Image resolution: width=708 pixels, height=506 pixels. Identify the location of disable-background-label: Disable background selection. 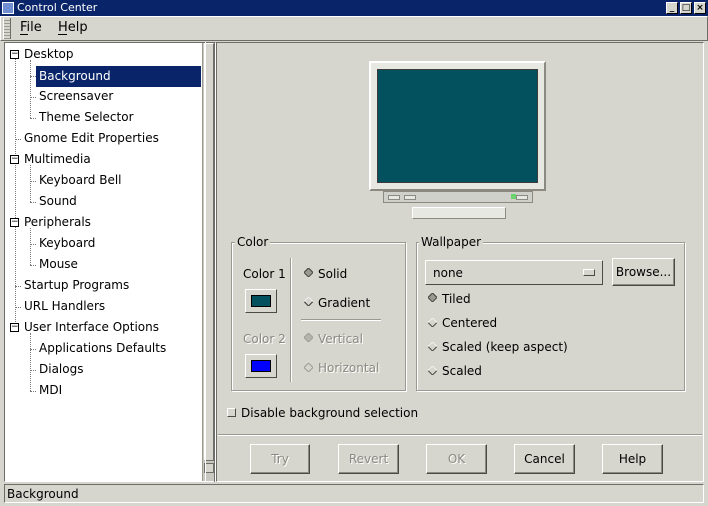
(329, 413).